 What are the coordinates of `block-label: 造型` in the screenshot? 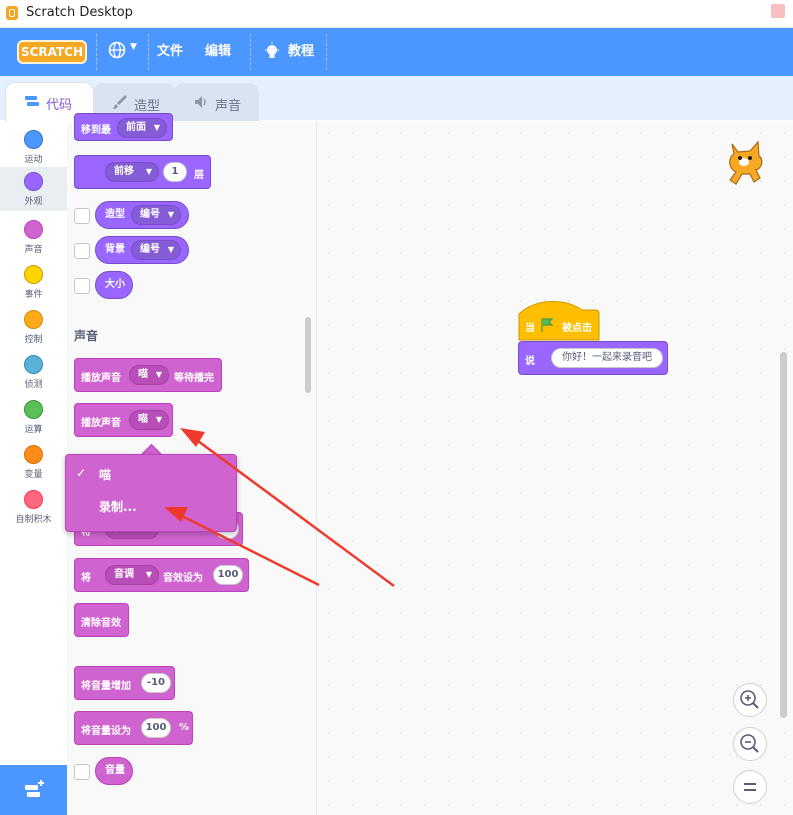 It's located at (115, 214).